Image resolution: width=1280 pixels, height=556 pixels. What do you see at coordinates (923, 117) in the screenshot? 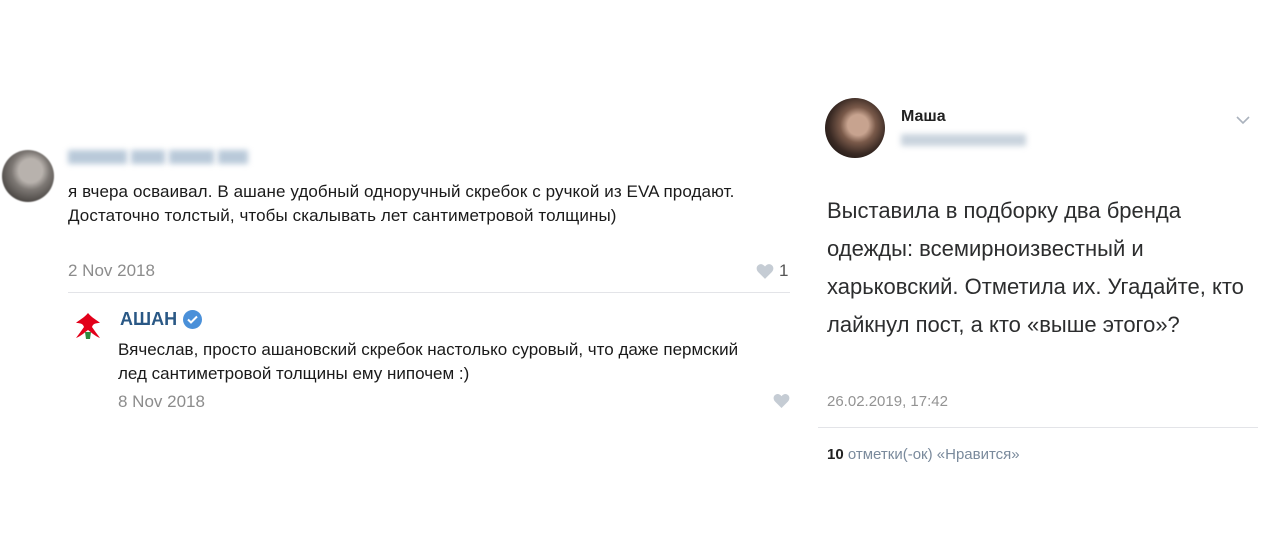
I see `post-author-name: Маша` at bounding box center [923, 117].